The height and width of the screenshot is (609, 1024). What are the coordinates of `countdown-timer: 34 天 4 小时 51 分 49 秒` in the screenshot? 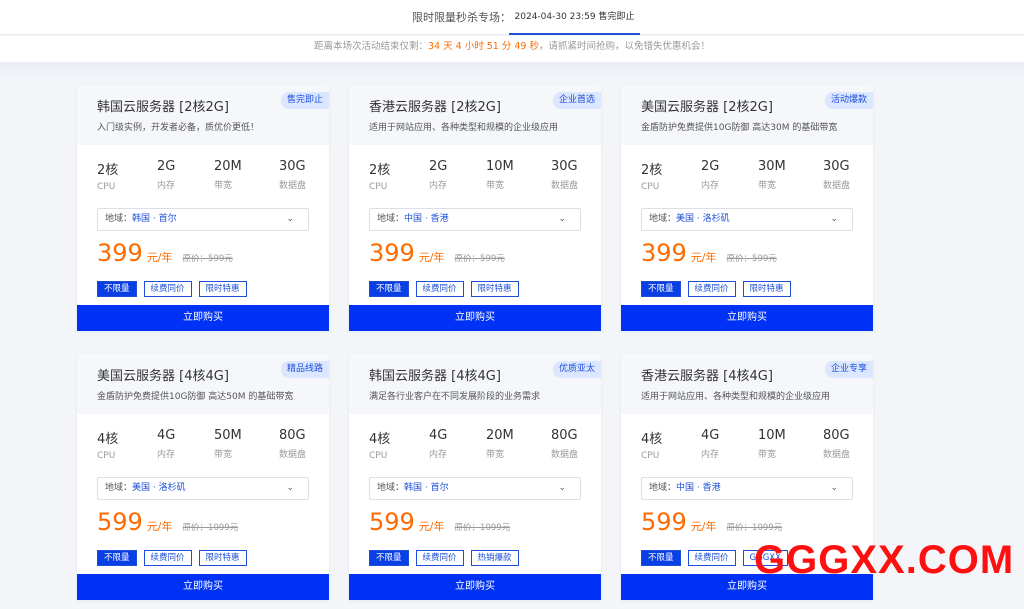 It's located at (483, 46).